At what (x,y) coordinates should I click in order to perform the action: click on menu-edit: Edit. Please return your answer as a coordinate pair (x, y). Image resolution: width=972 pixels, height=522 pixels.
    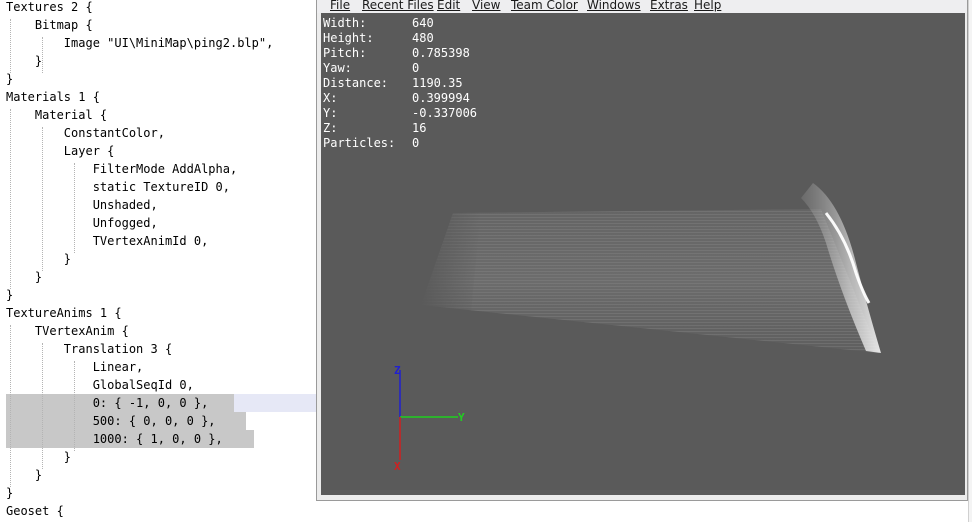
    Looking at the image, I should click on (448, 5).